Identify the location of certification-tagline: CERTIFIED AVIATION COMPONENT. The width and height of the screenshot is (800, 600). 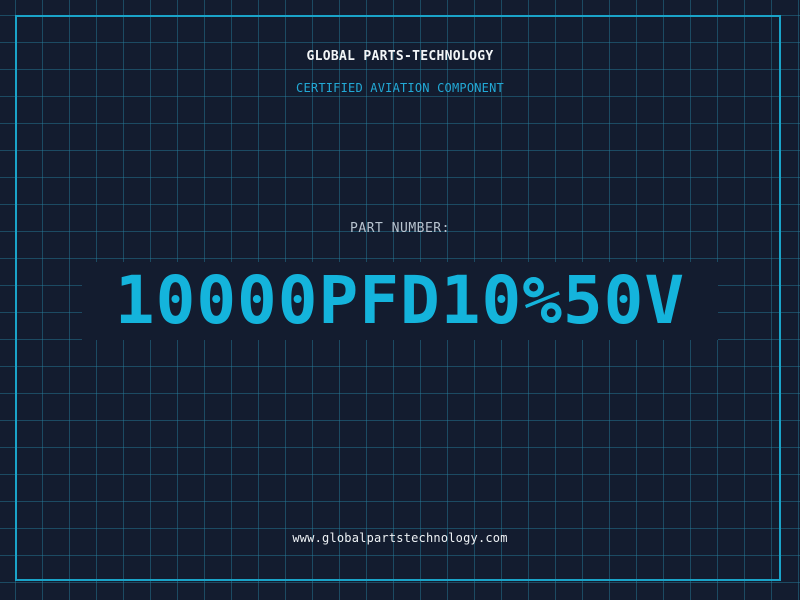
(400, 88).